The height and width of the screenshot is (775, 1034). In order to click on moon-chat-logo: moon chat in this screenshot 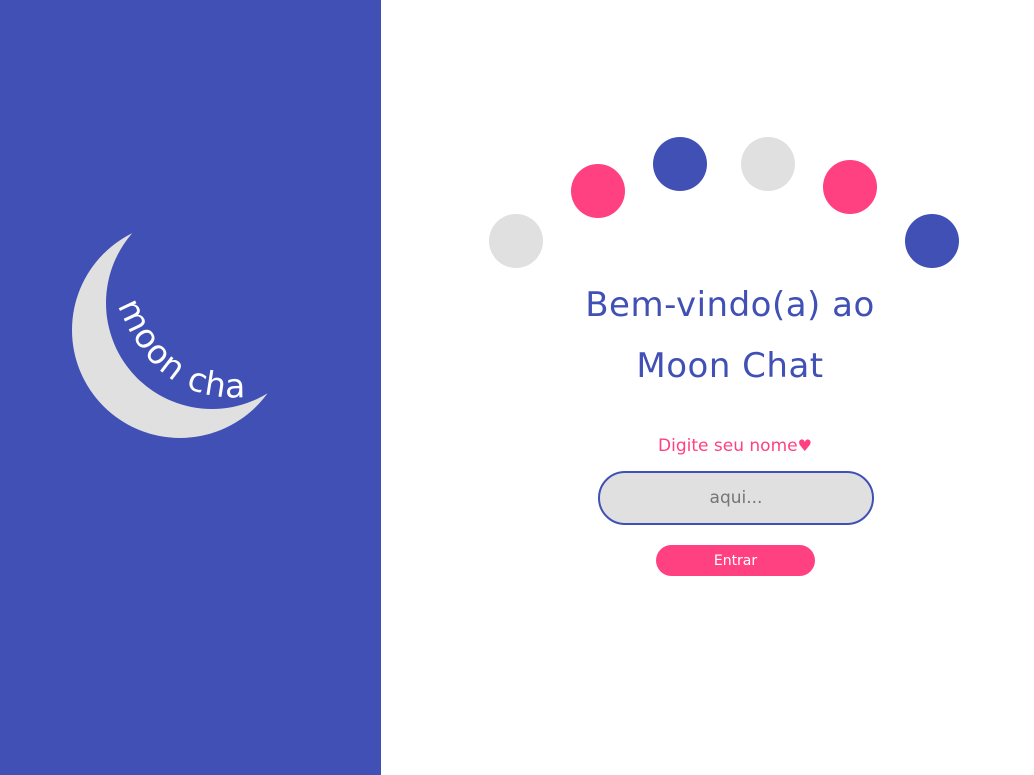, I will do `click(174, 326)`.